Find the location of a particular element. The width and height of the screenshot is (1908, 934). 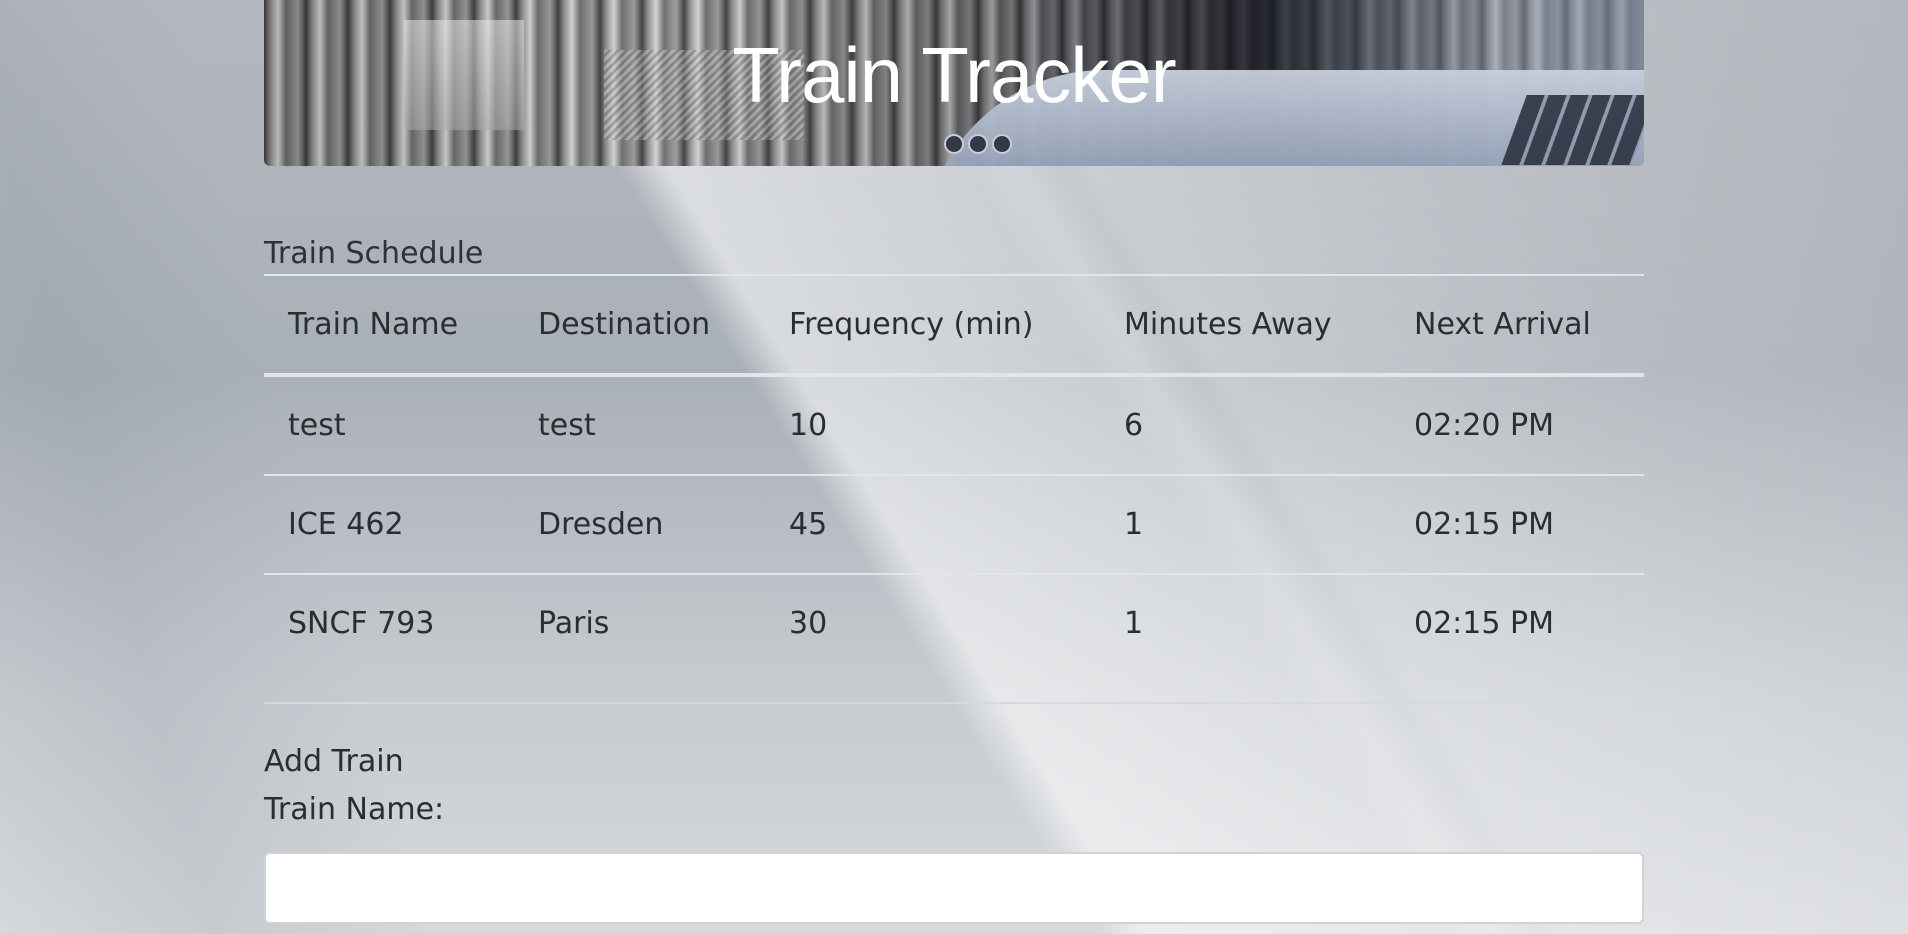

cell-train-name: SNCF 793 is located at coordinates (361, 623).